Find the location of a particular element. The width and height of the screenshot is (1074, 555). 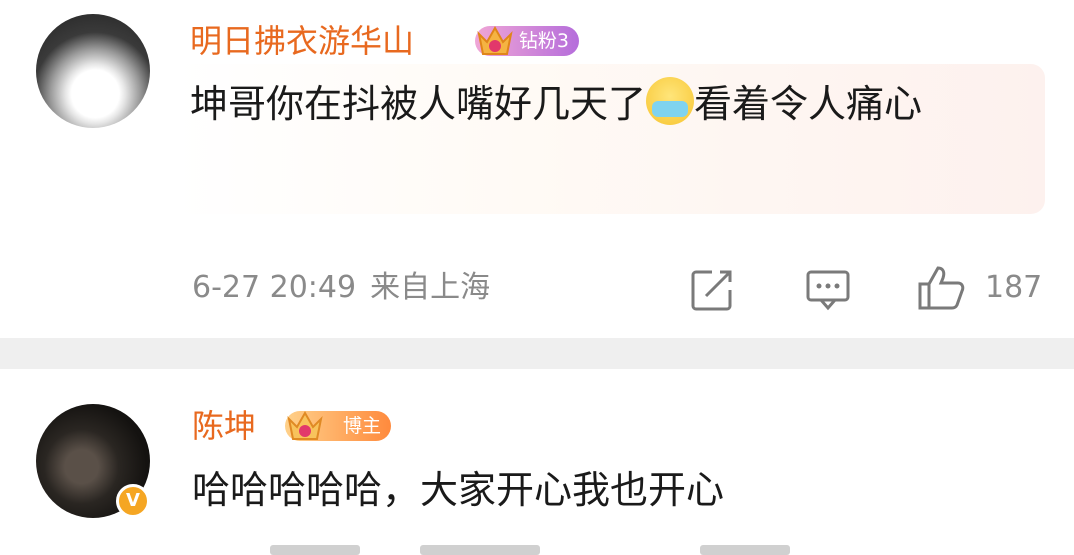

comment-meta: 6-27 20:49 来自上海 is located at coordinates (341, 288).